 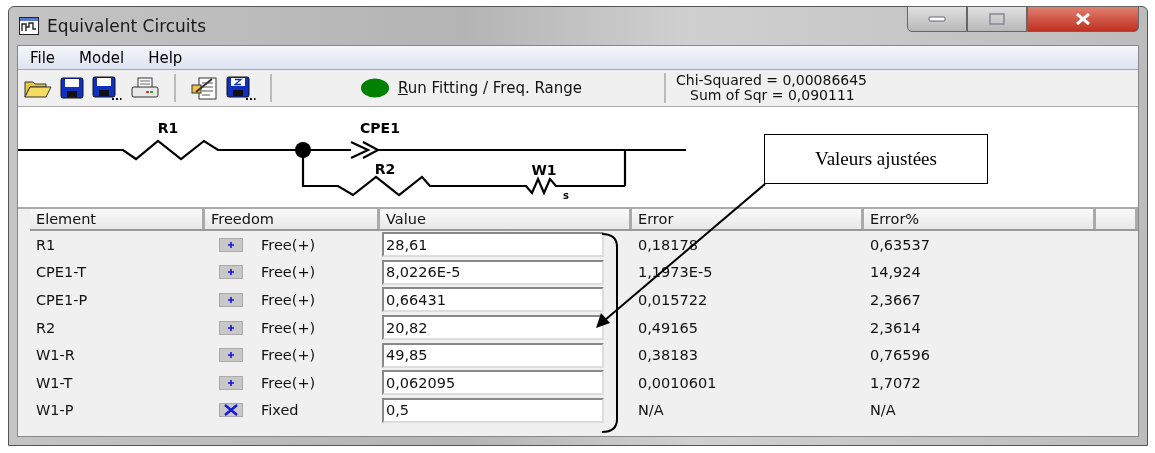 I want to click on column-header: Element, so click(x=117, y=219).